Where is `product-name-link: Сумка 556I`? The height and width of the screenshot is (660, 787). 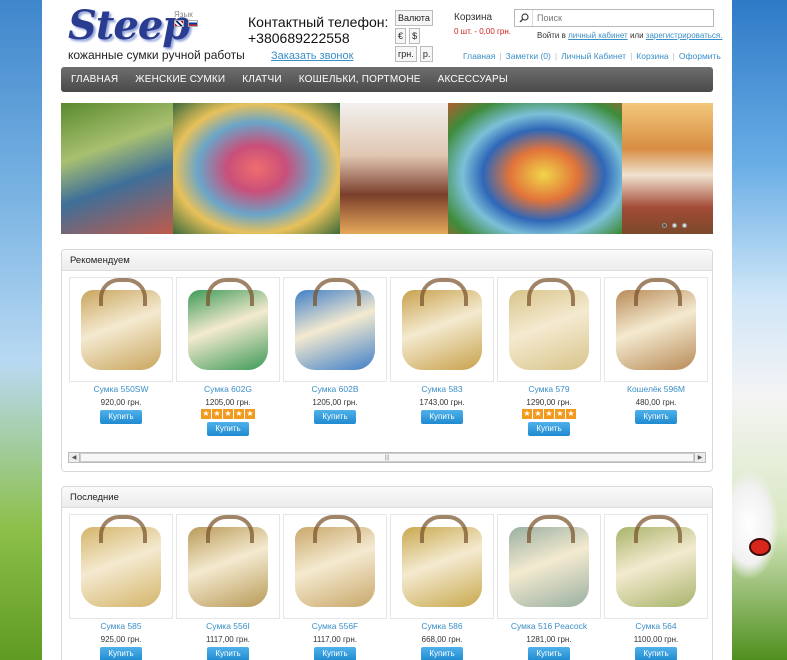 product-name-link: Сумка 556I is located at coordinates (228, 626).